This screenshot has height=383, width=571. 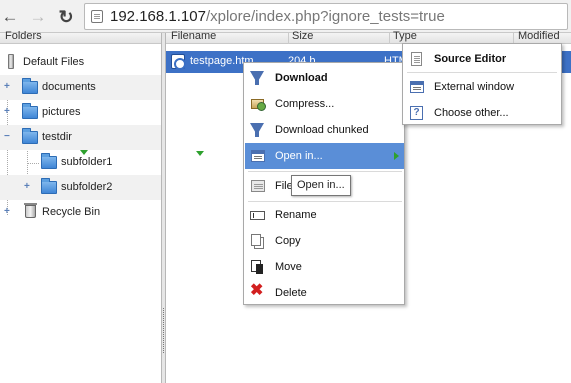 I want to click on tree-header-label: Folders, so click(x=23, y=36).